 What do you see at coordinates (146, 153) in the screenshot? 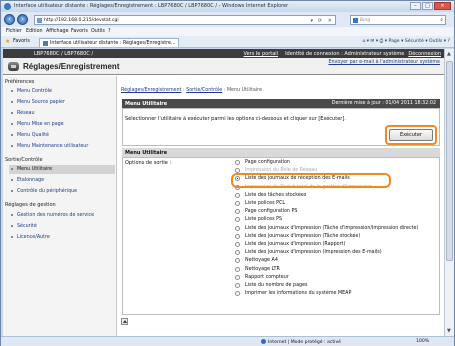
I see `options-section-title: Menu Utilitaire` at bounding box center [146, 153].